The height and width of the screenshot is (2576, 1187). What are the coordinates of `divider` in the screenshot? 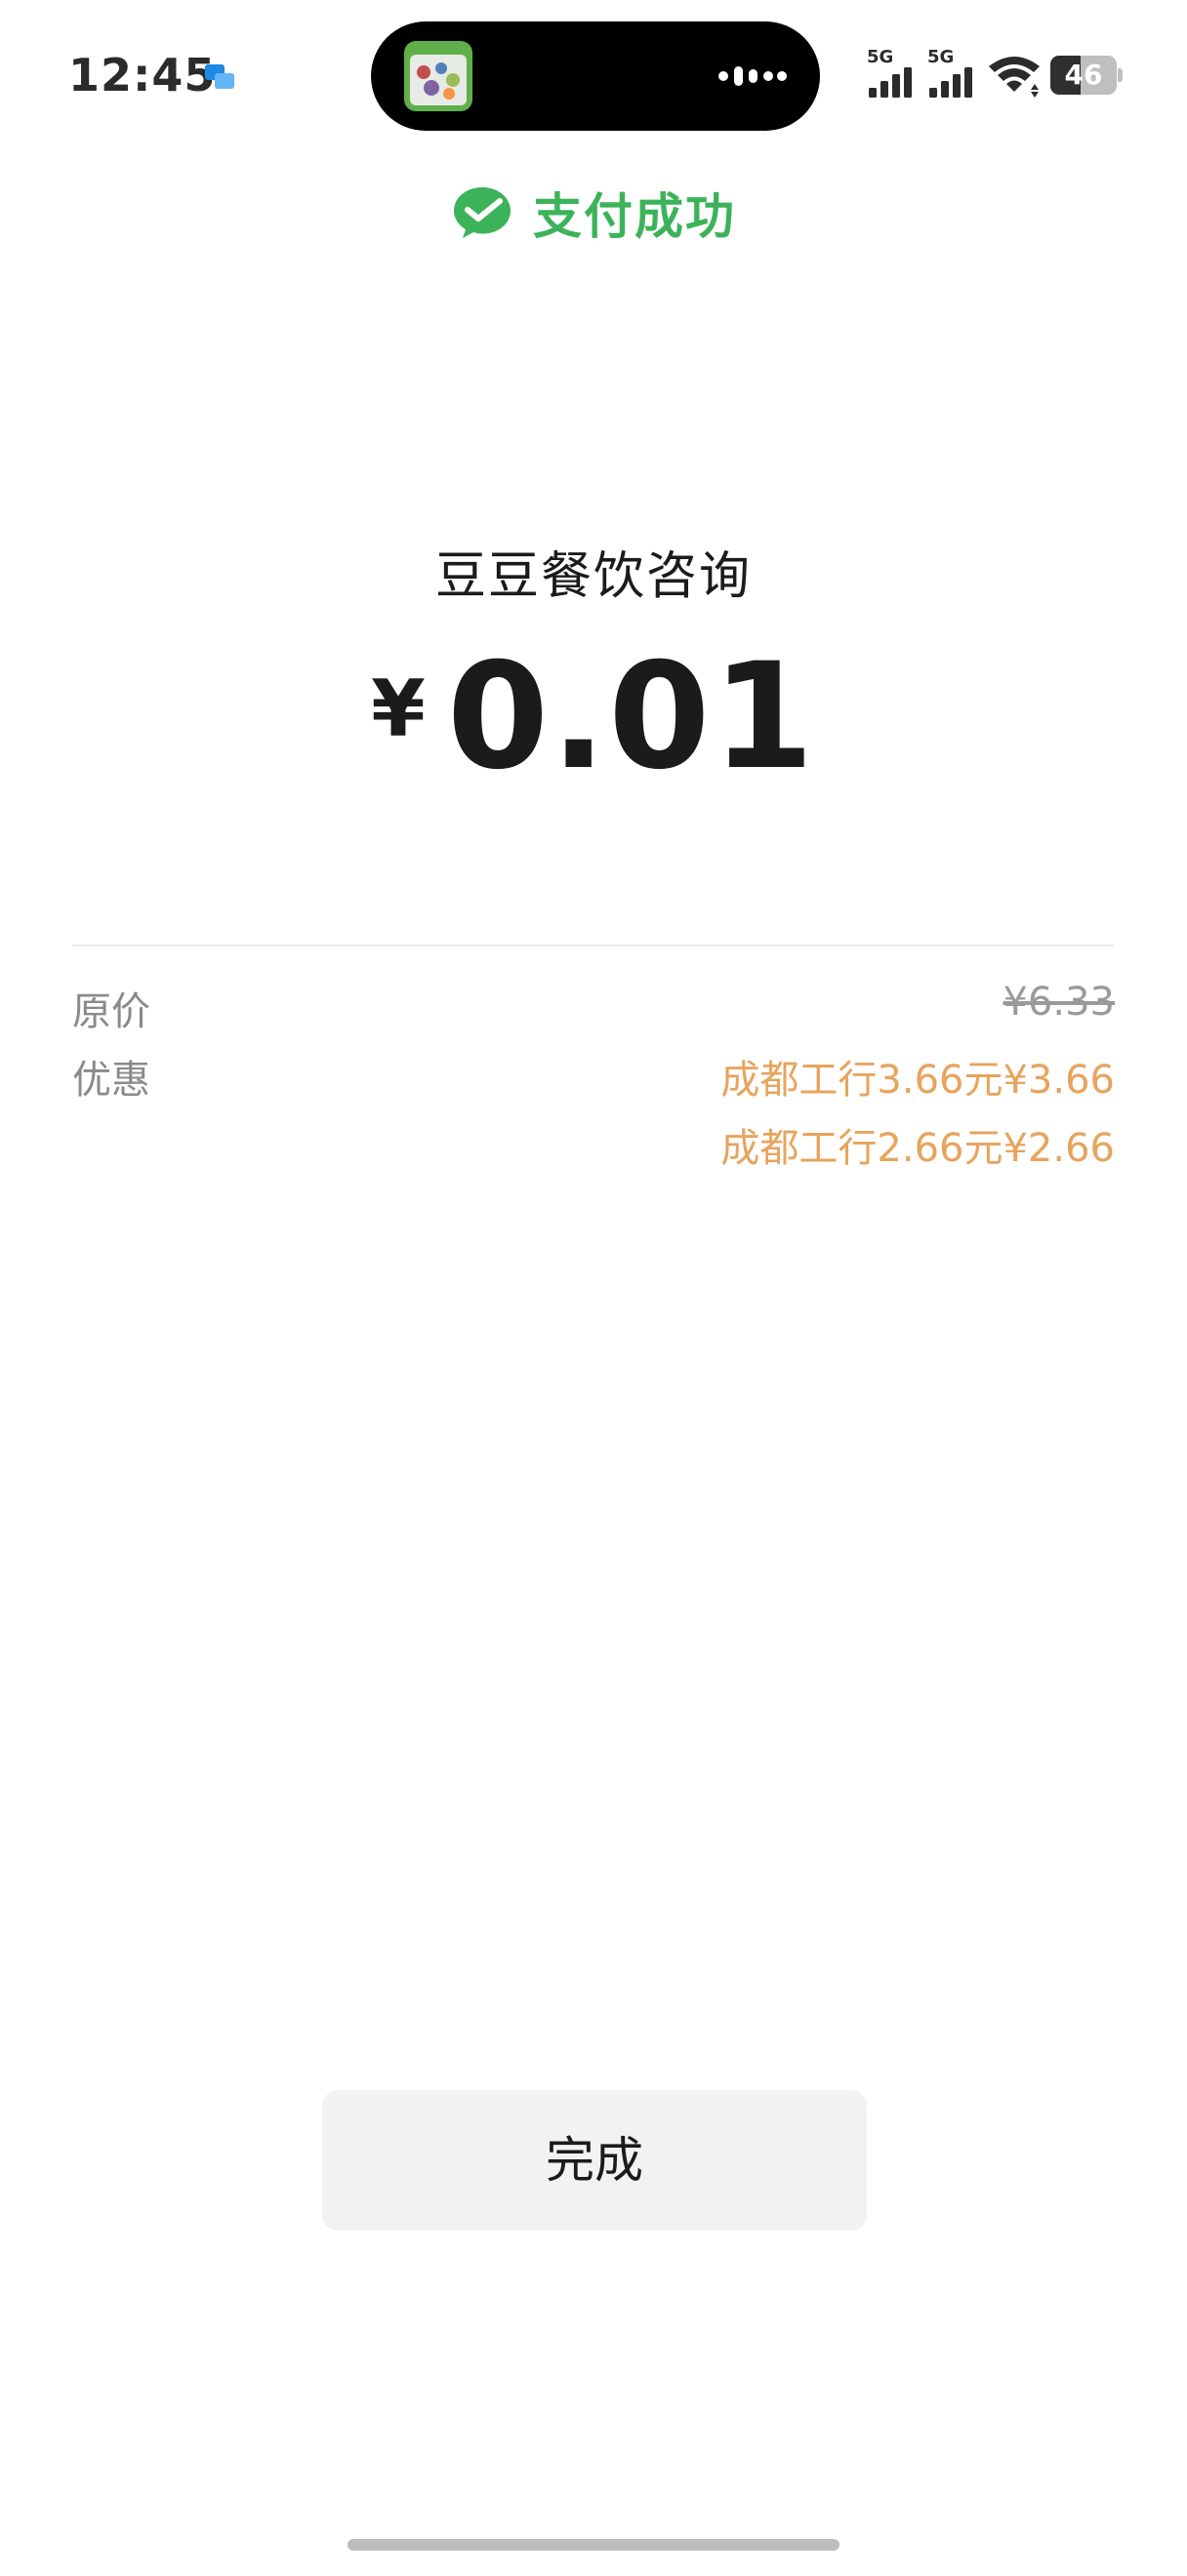 It's located at (593, 945).